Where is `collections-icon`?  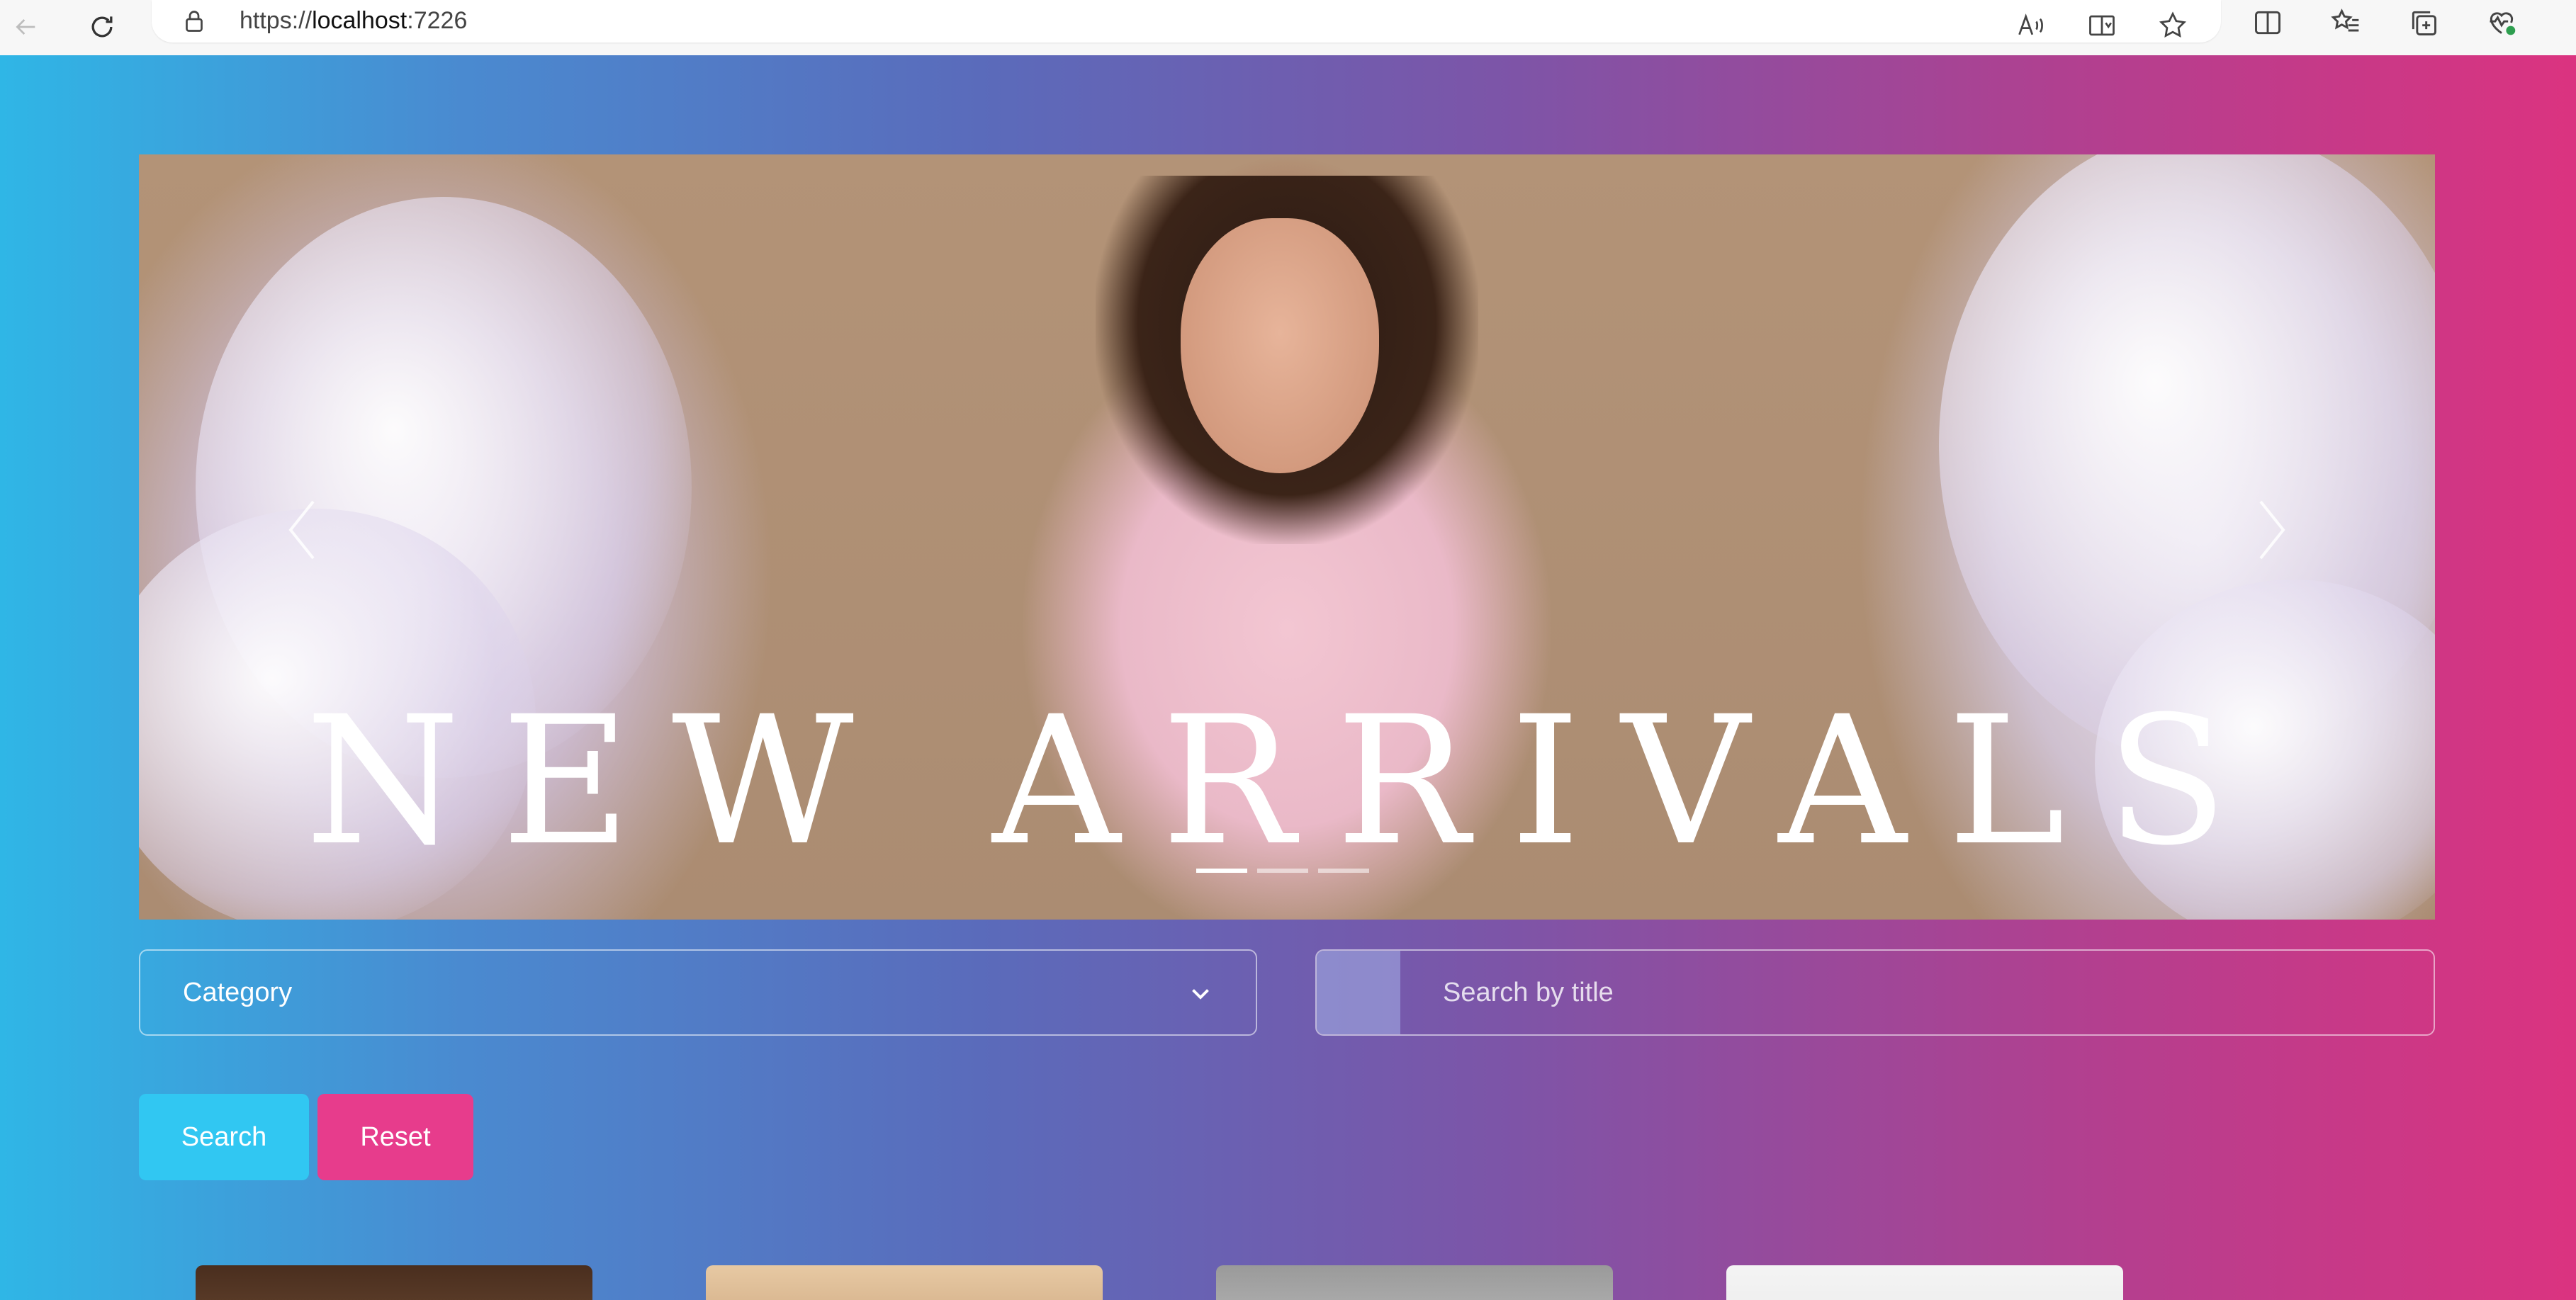
collections-icon is located at coordinates (2424, 23).